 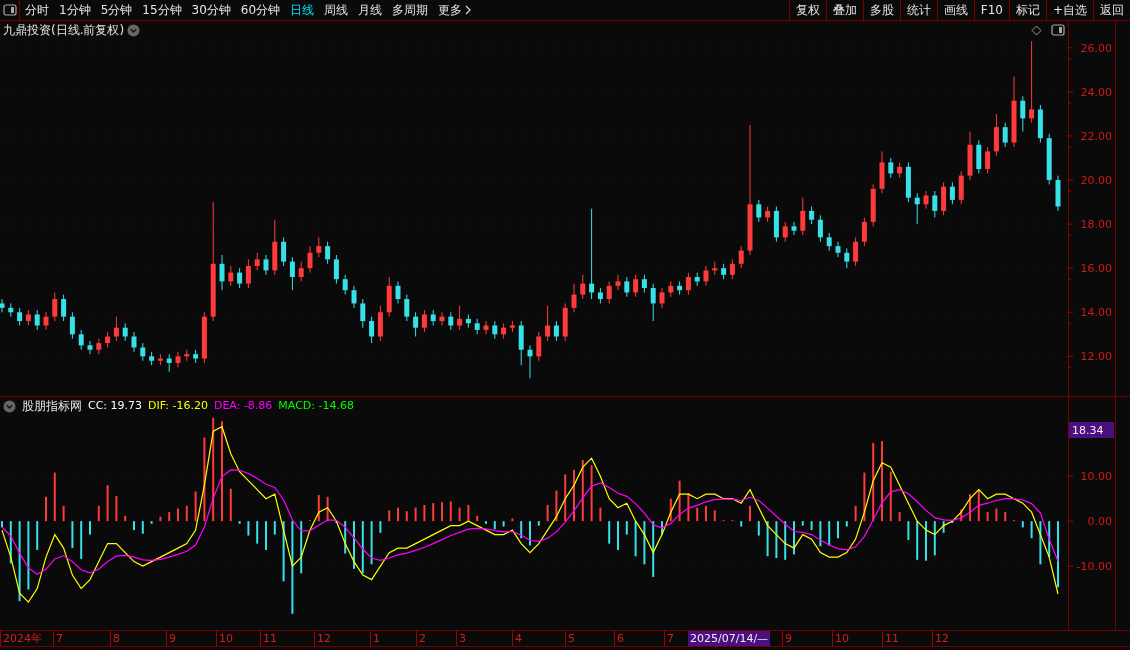 I want to click on date-label: 3, so click(x=484, y=638).